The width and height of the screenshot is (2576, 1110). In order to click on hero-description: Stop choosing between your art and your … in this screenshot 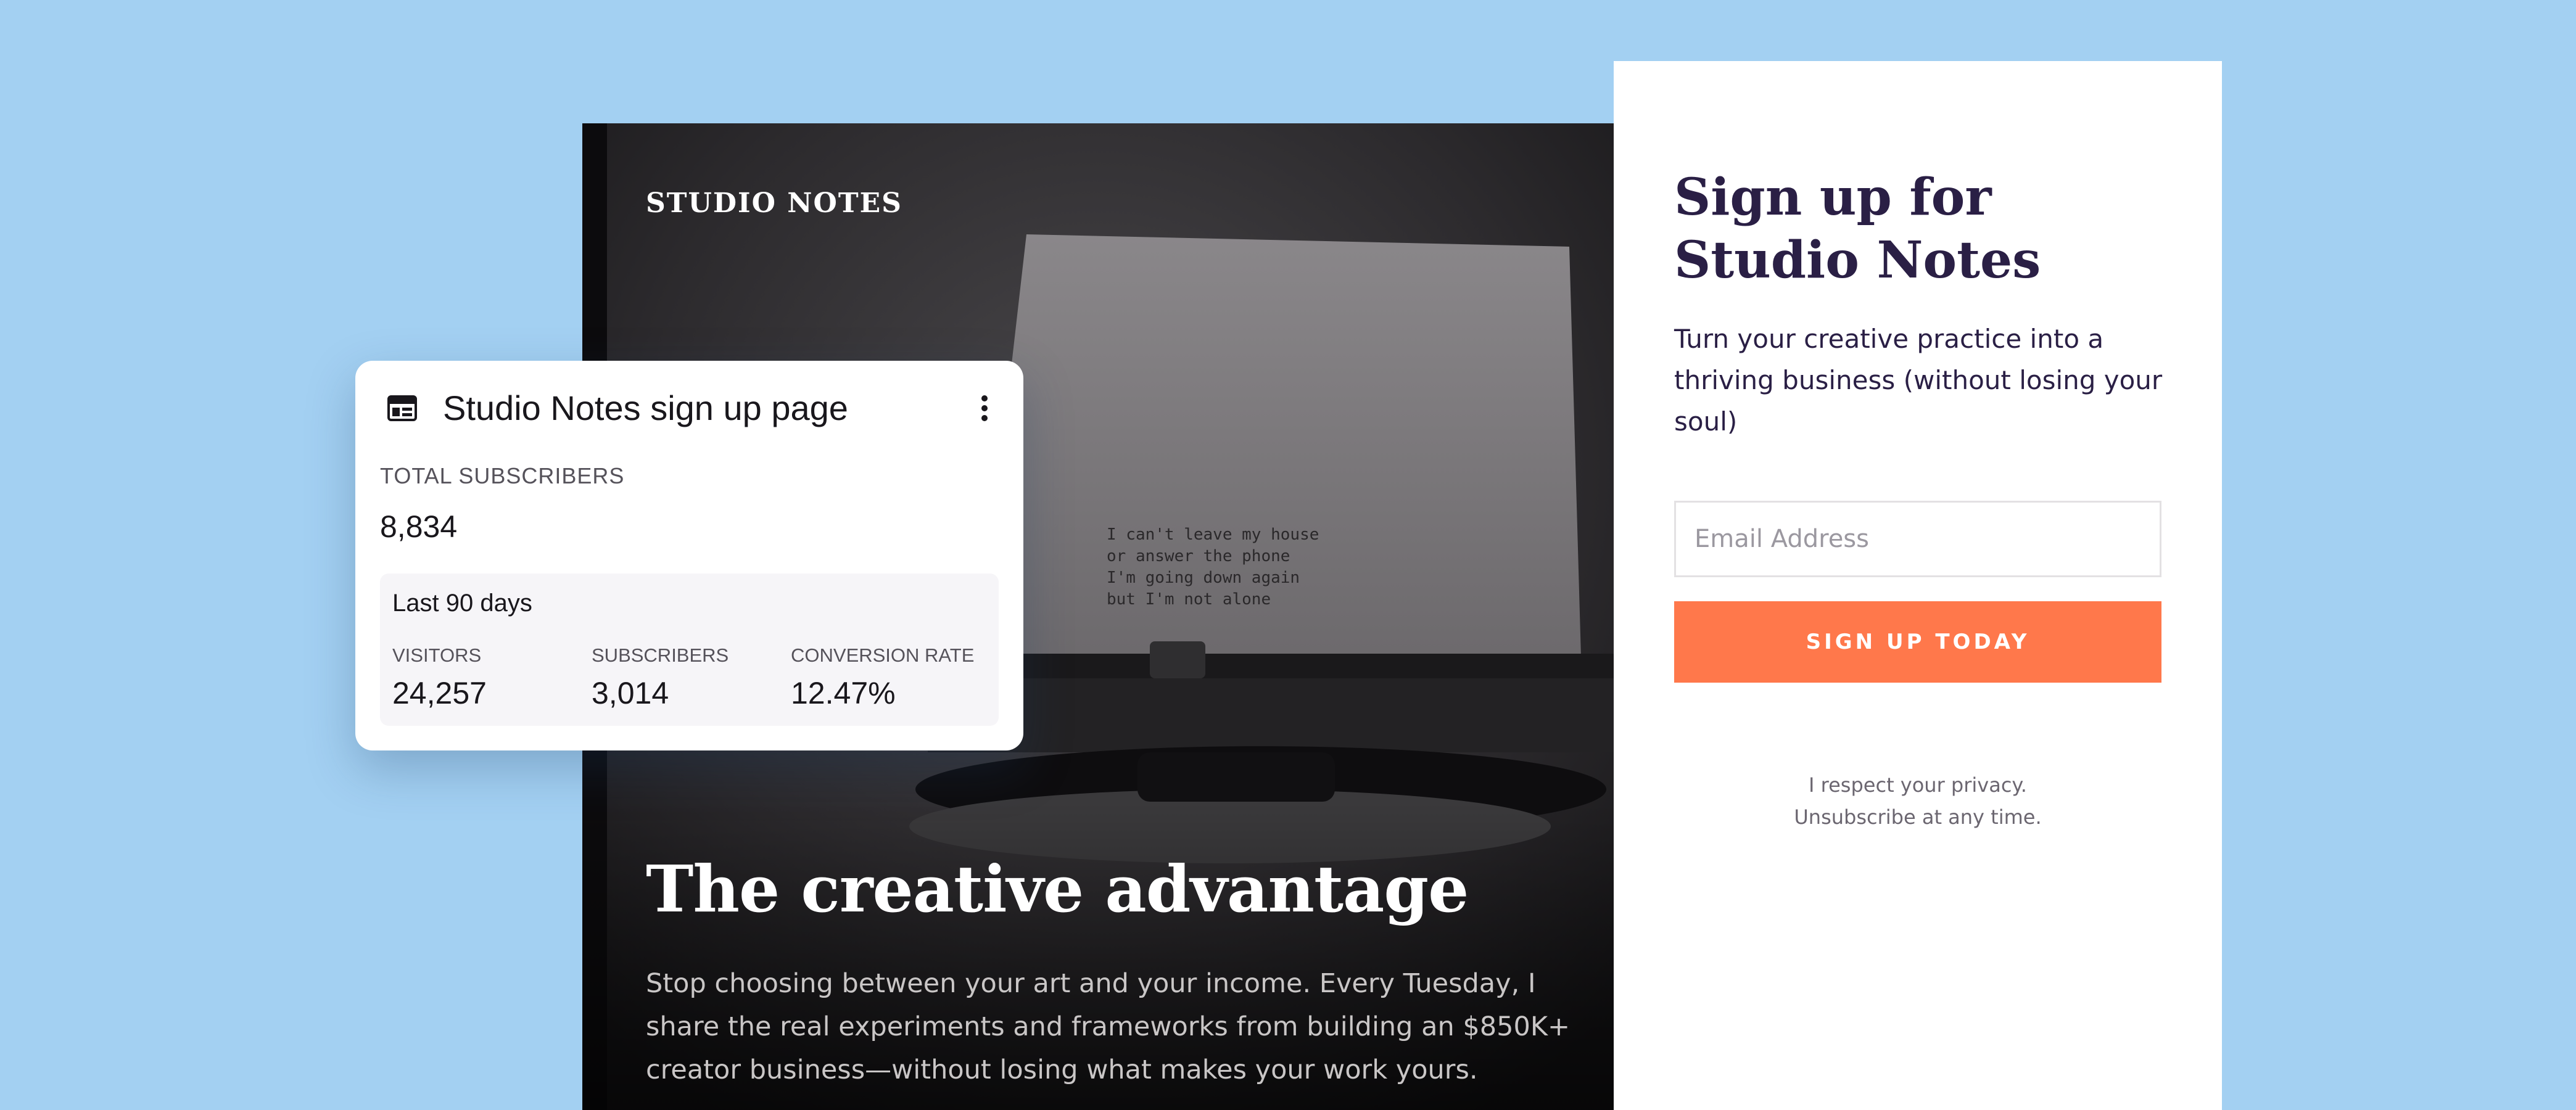, I will do `click(1108, 1026)`.